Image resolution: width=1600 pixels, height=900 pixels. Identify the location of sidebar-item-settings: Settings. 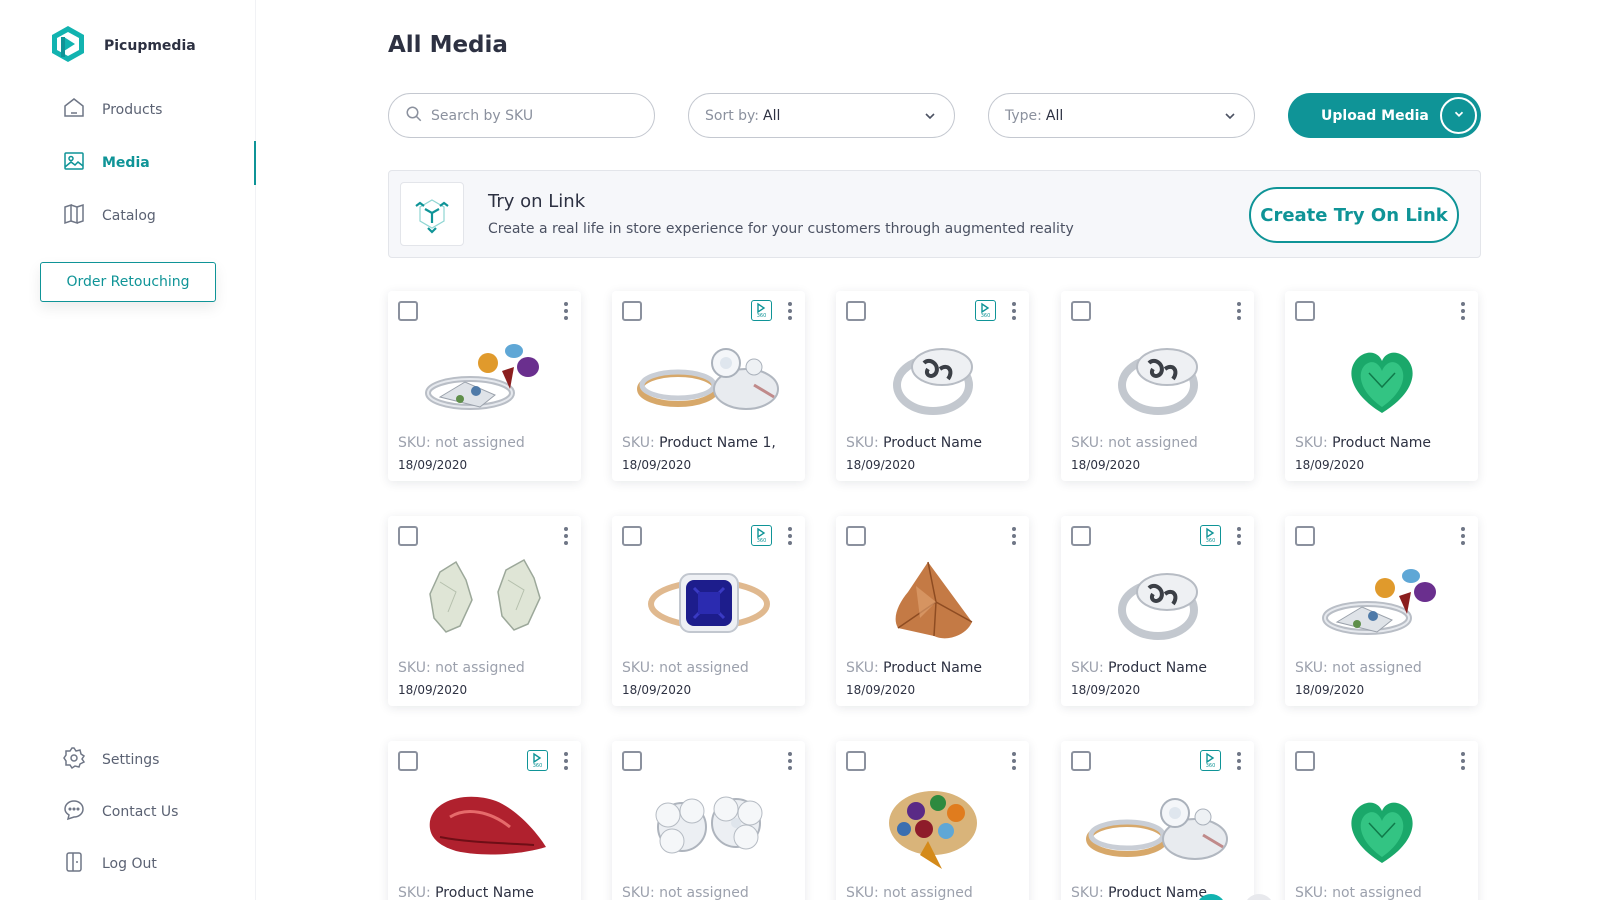
(110, 760).